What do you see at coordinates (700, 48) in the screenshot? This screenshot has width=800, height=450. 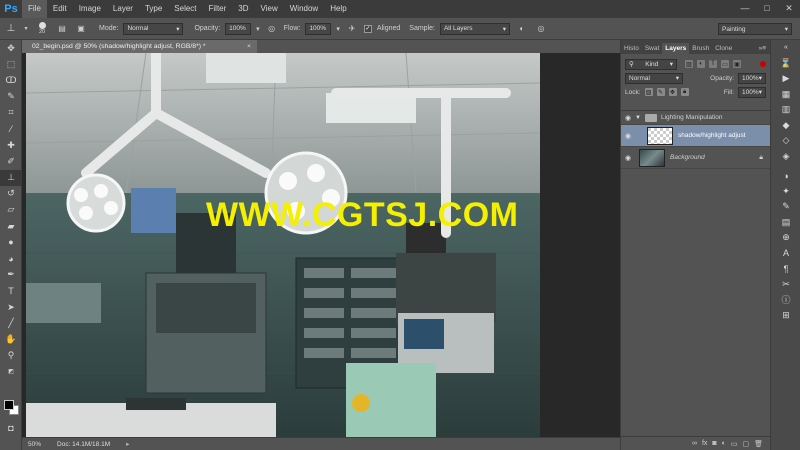 I see `tab-brush: Brush` at bounding box center [700, 48].